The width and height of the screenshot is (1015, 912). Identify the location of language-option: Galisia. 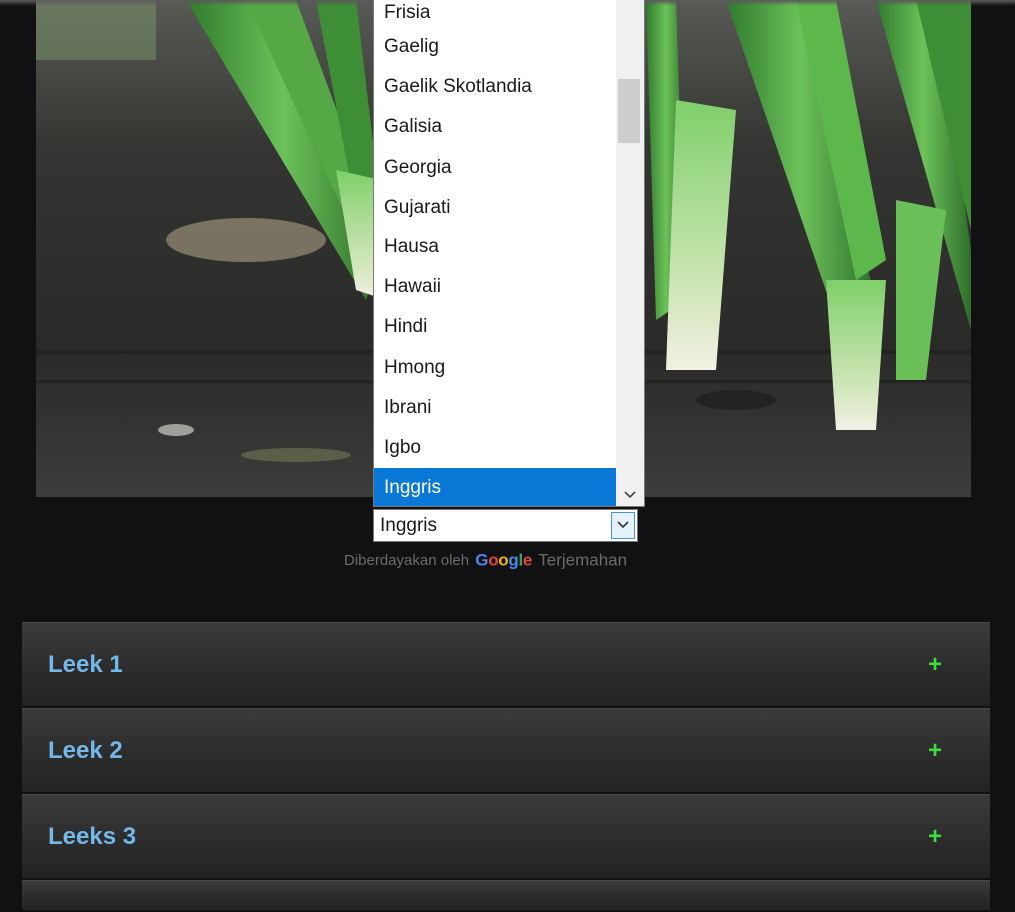
(495, 127).